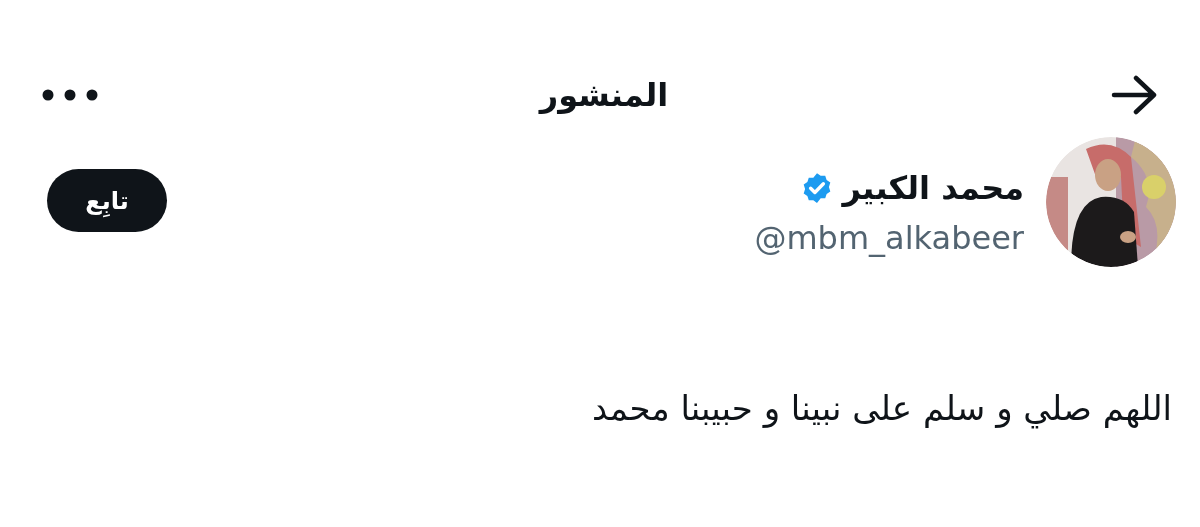  Describe the element at coordinates (889, 238) in the screenshot. I see `author-handle: @mbm_alkabeer` at that location.